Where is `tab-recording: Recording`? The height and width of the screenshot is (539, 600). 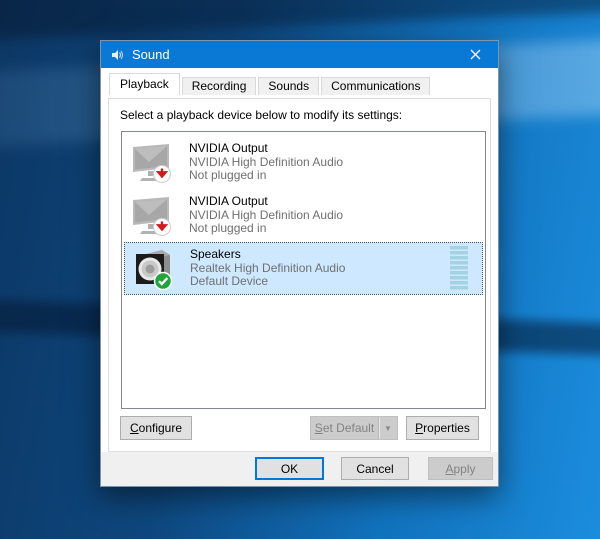 tab-recording: Recording is located at coordinates (219, 86).